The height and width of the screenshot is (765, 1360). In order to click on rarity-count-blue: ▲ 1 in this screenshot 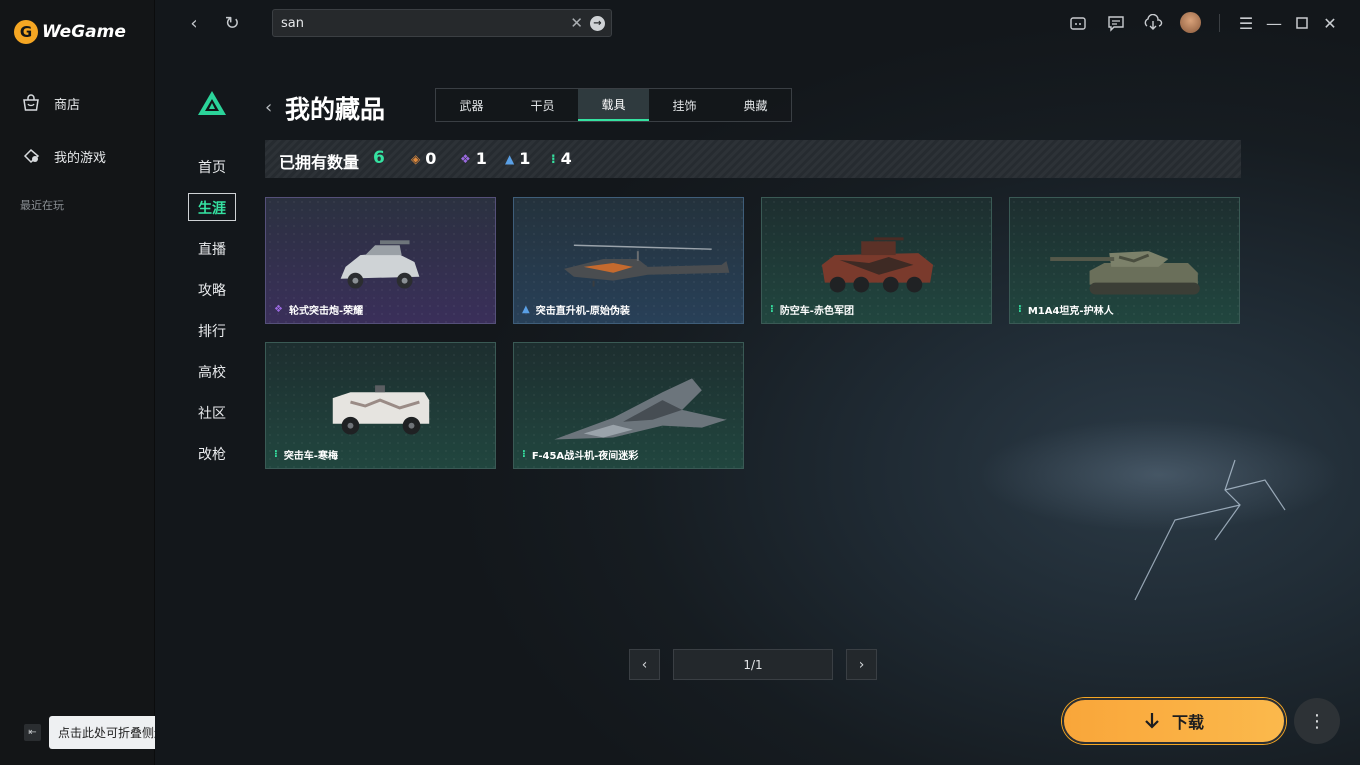, I will do `click(517, 158)`.